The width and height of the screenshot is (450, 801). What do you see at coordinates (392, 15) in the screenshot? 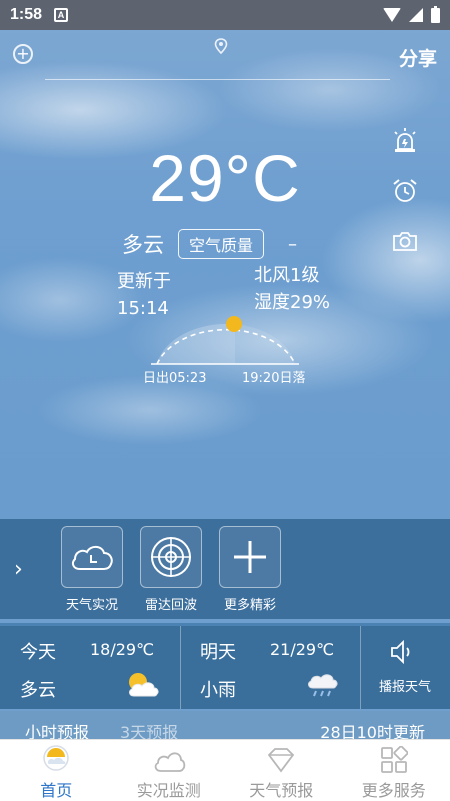
I see `wifi-icon` at bounding box center [392, 15].